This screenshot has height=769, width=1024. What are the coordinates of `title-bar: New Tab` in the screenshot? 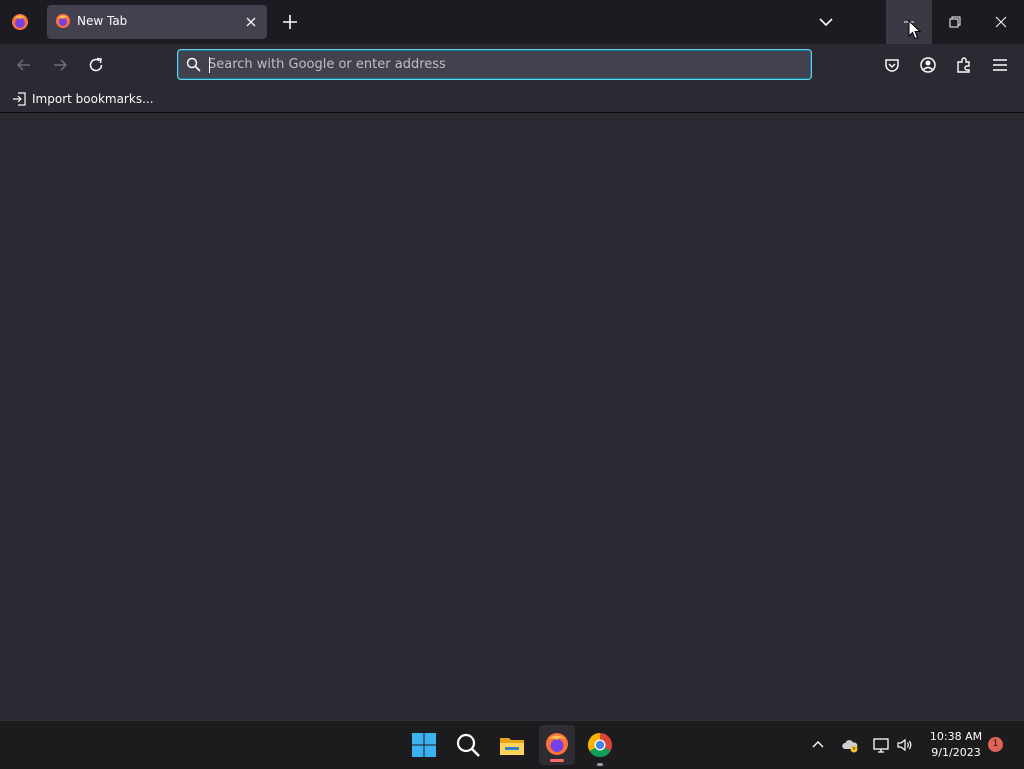 It's located at (512, 22).